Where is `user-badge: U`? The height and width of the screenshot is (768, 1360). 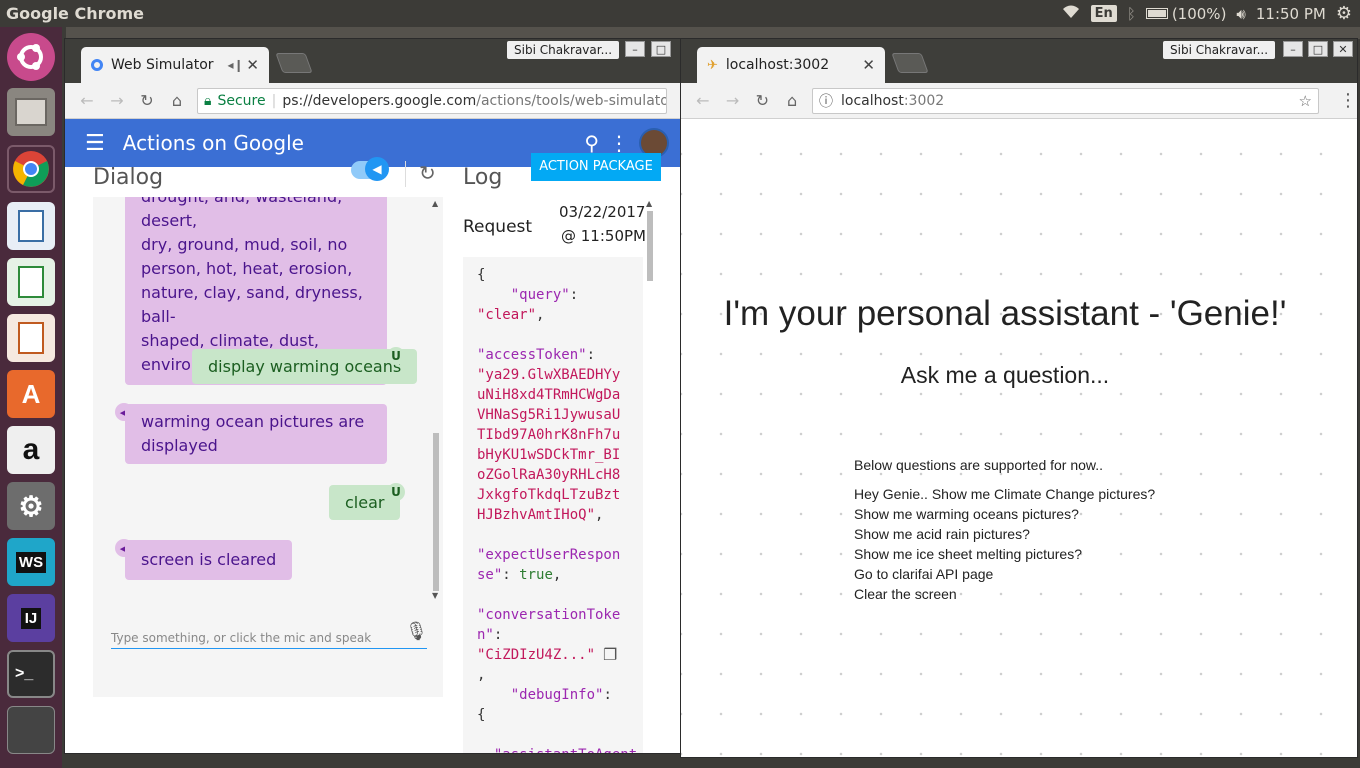 user-badge: U is located at coordinates (396, 492).